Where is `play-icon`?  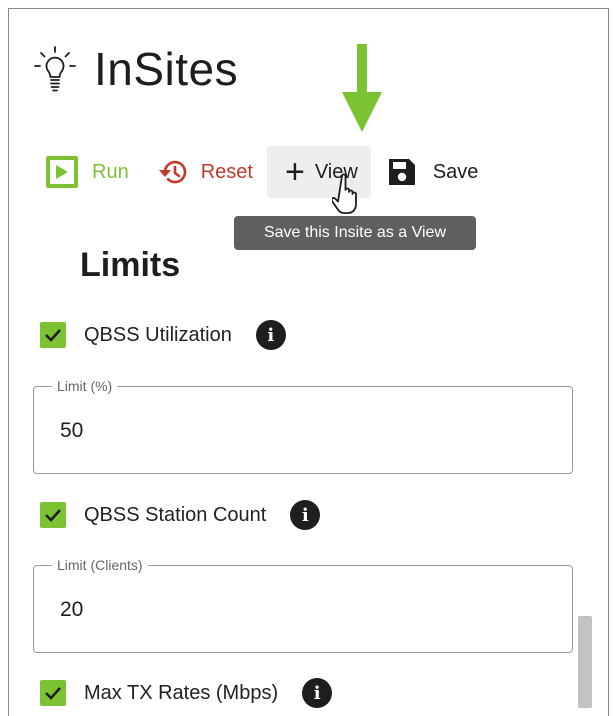 play-icon is located at coordinates (62, 172).